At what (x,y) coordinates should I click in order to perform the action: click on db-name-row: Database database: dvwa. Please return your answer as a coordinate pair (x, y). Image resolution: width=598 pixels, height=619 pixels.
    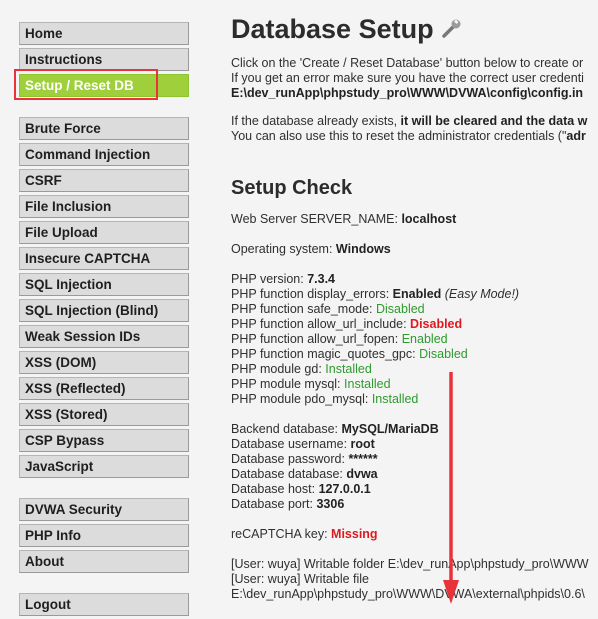
    Looking at the image, I should click on (304, 474).